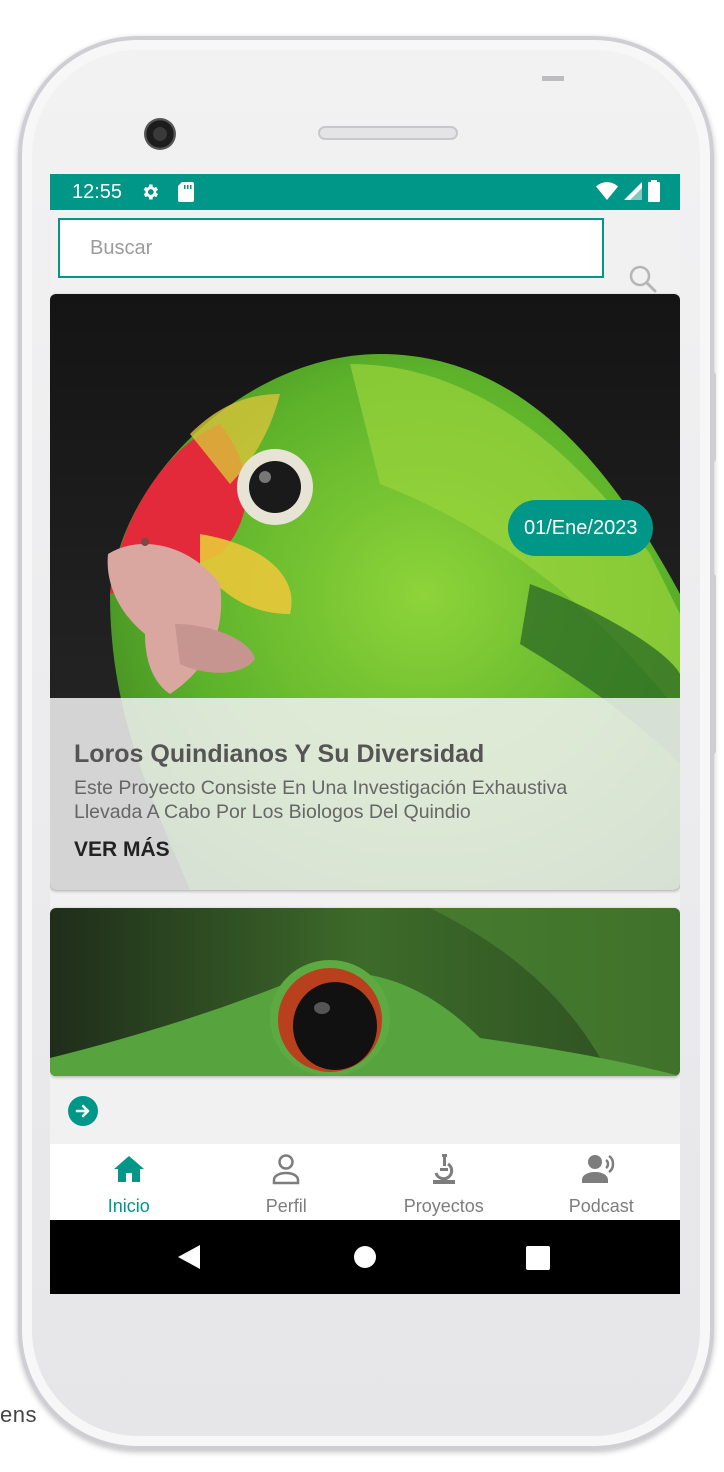 The width and height of the screenshot is (724, 1472). What do you see at coordinates (189, 1259) in the screenshot?
I see `back-icon` at bounding box center [189, 1259].